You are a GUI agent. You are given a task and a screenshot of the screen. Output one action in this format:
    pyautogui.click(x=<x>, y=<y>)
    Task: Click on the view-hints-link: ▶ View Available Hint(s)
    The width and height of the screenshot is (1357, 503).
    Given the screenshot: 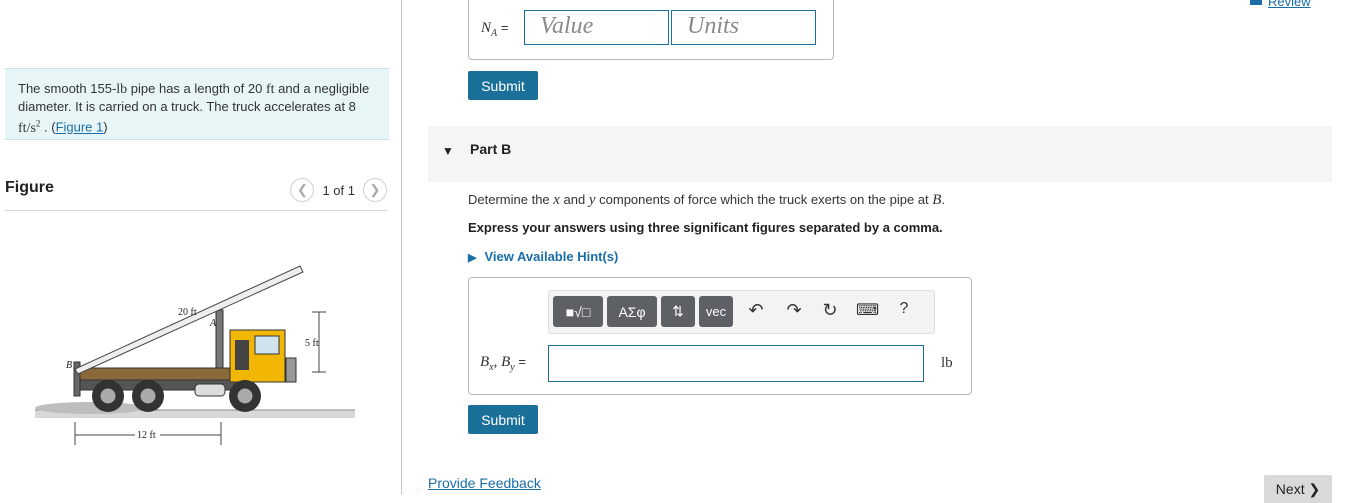 What is the action you would take?
    pyautogui.click(x=543, y=256)
    